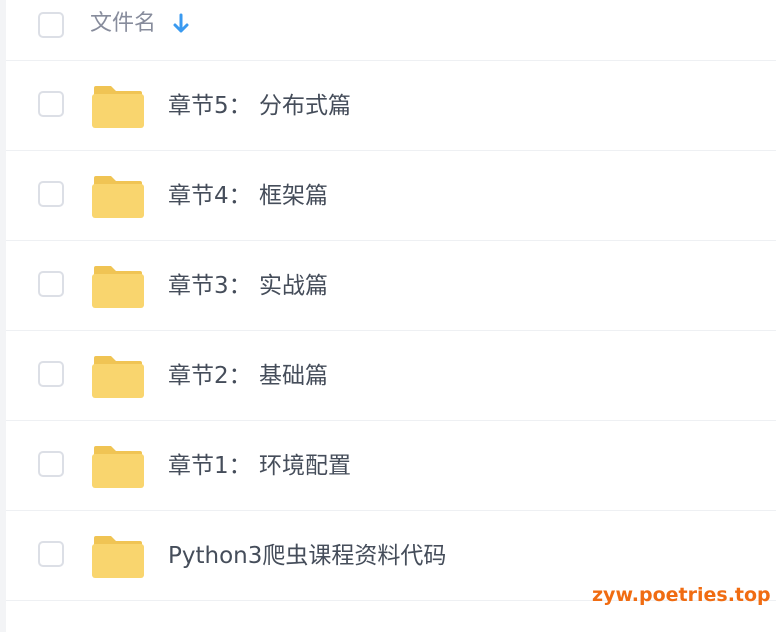 This screenshot has height=632, width=776. What do you see at coordinates (248, 196) in the screenshot?
I see `file-name: 章节4： 框架篇` at bounding box center [248, 196].